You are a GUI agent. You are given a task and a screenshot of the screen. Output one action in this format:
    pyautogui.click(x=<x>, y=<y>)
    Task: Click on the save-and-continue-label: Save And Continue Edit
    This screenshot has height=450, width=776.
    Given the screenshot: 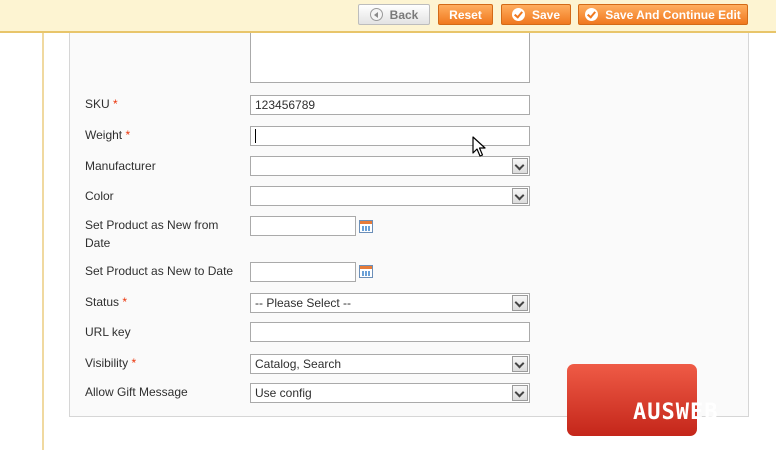 What is the action you would take?
    pyautogui.click(x=673, y=14)
    